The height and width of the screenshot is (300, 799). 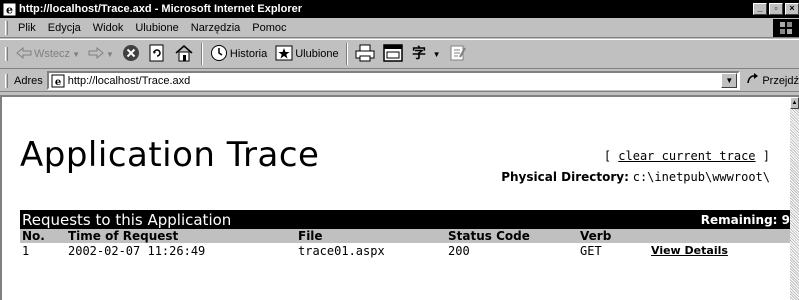 What do you see at coordinates (108, 28) in the screenshot?
I see `menu-widok: Widok` at bounding box center [108, 28].